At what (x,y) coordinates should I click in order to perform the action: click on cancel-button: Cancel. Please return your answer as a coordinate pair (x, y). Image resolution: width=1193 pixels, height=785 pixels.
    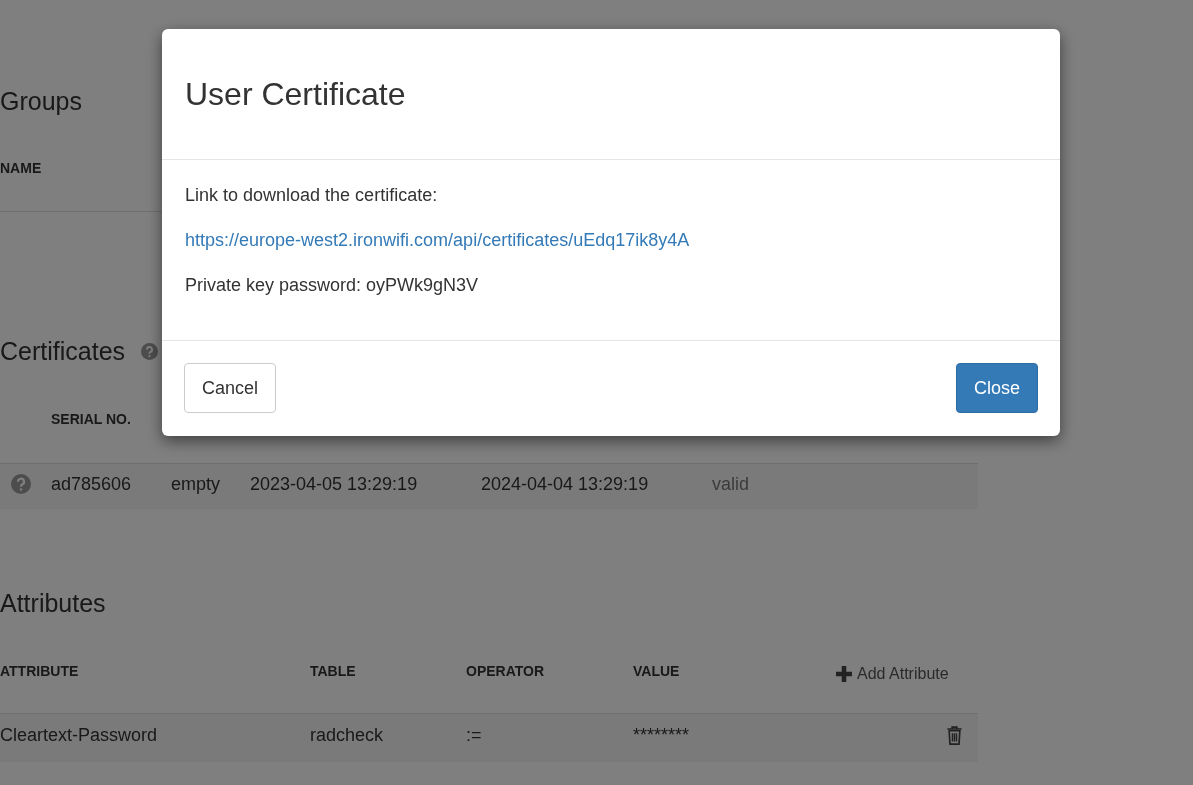
    Looking at the image, I should click on (230, 388).